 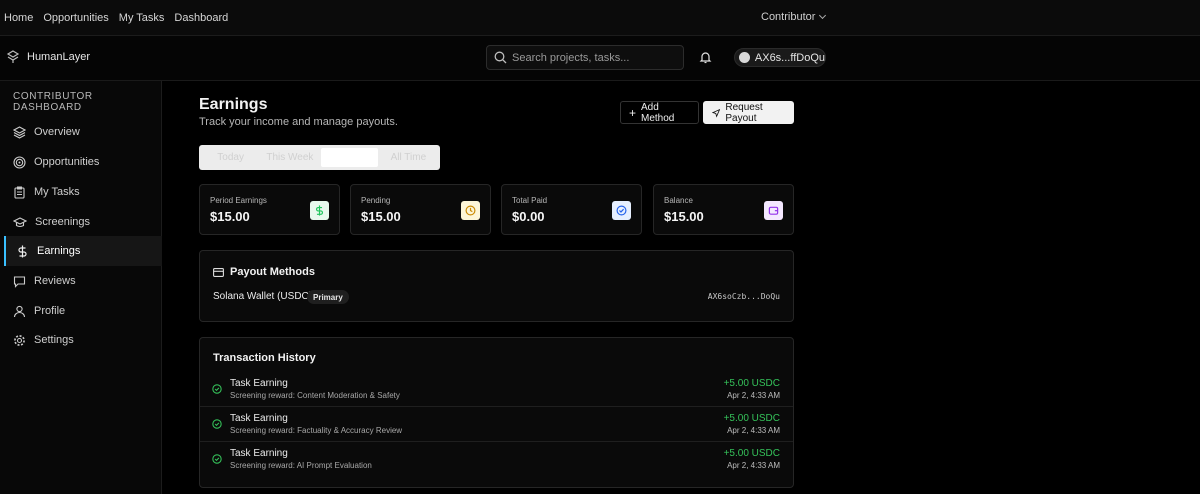 I want to click on tab-this-week: This Week, so click(x=289, y=157).